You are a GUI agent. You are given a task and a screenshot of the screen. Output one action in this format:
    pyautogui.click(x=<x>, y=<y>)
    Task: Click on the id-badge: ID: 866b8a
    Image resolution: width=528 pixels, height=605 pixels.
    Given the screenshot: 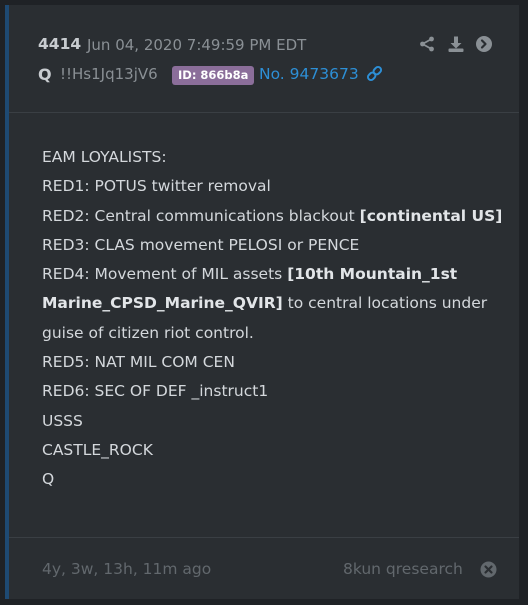 What is the action you would take?
    pyautogui.click(x=213, y=75)
    